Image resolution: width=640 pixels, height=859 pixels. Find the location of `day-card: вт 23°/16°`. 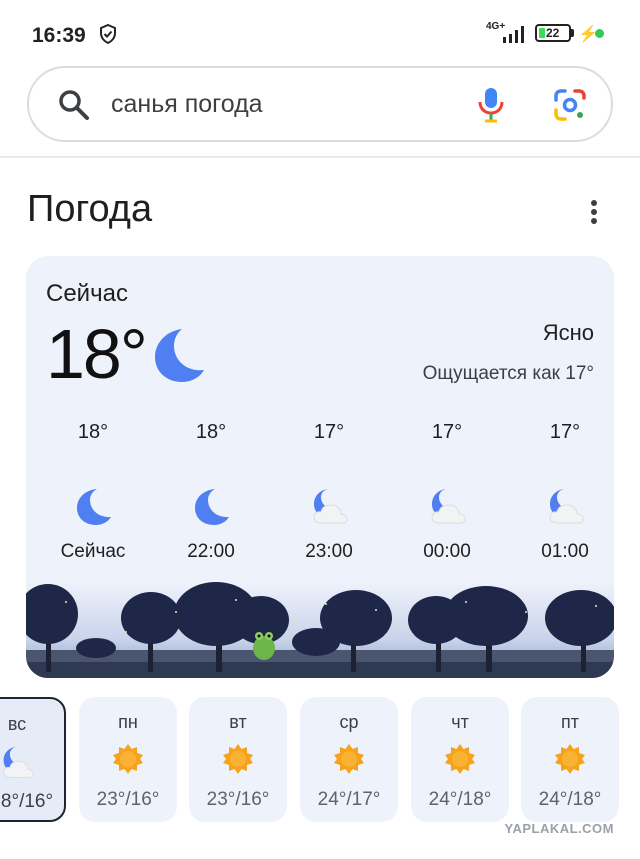

day-card: вт 23°/16° is located at coordinates (238, 759).